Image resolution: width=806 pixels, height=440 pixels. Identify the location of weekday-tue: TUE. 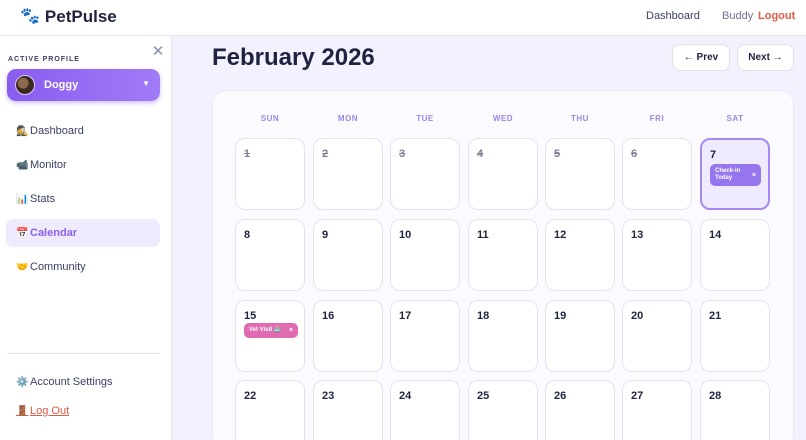
(425, 118).